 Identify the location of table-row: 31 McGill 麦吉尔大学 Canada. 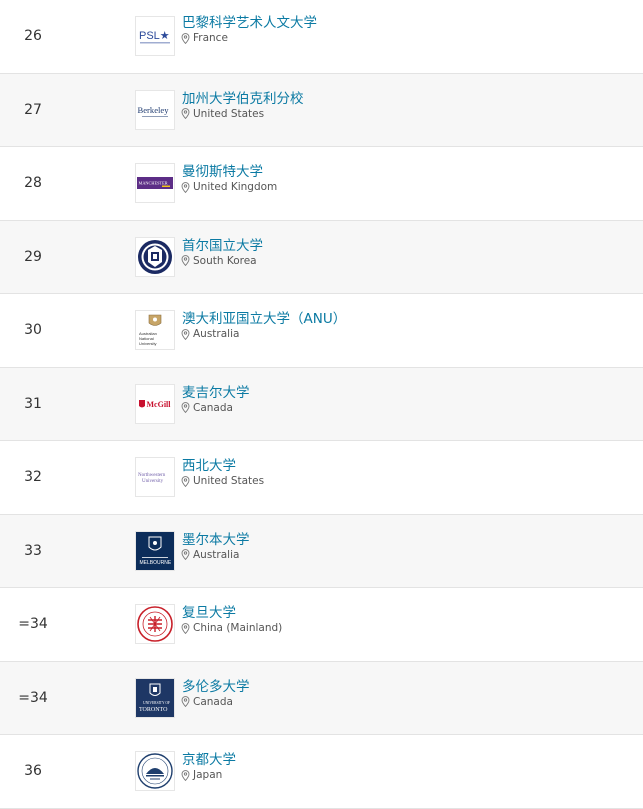
(321, 404).